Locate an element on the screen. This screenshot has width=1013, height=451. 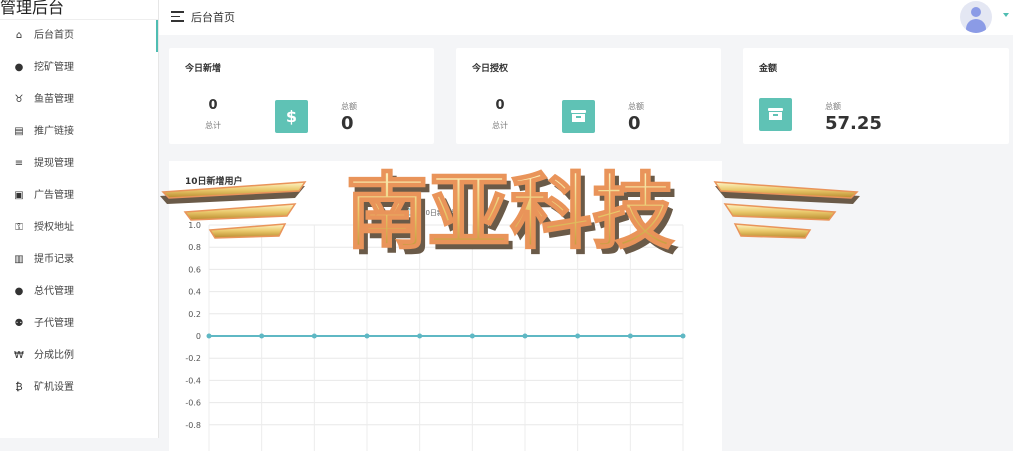
app-title: 管理后台 is located at coordinates (79, 10).